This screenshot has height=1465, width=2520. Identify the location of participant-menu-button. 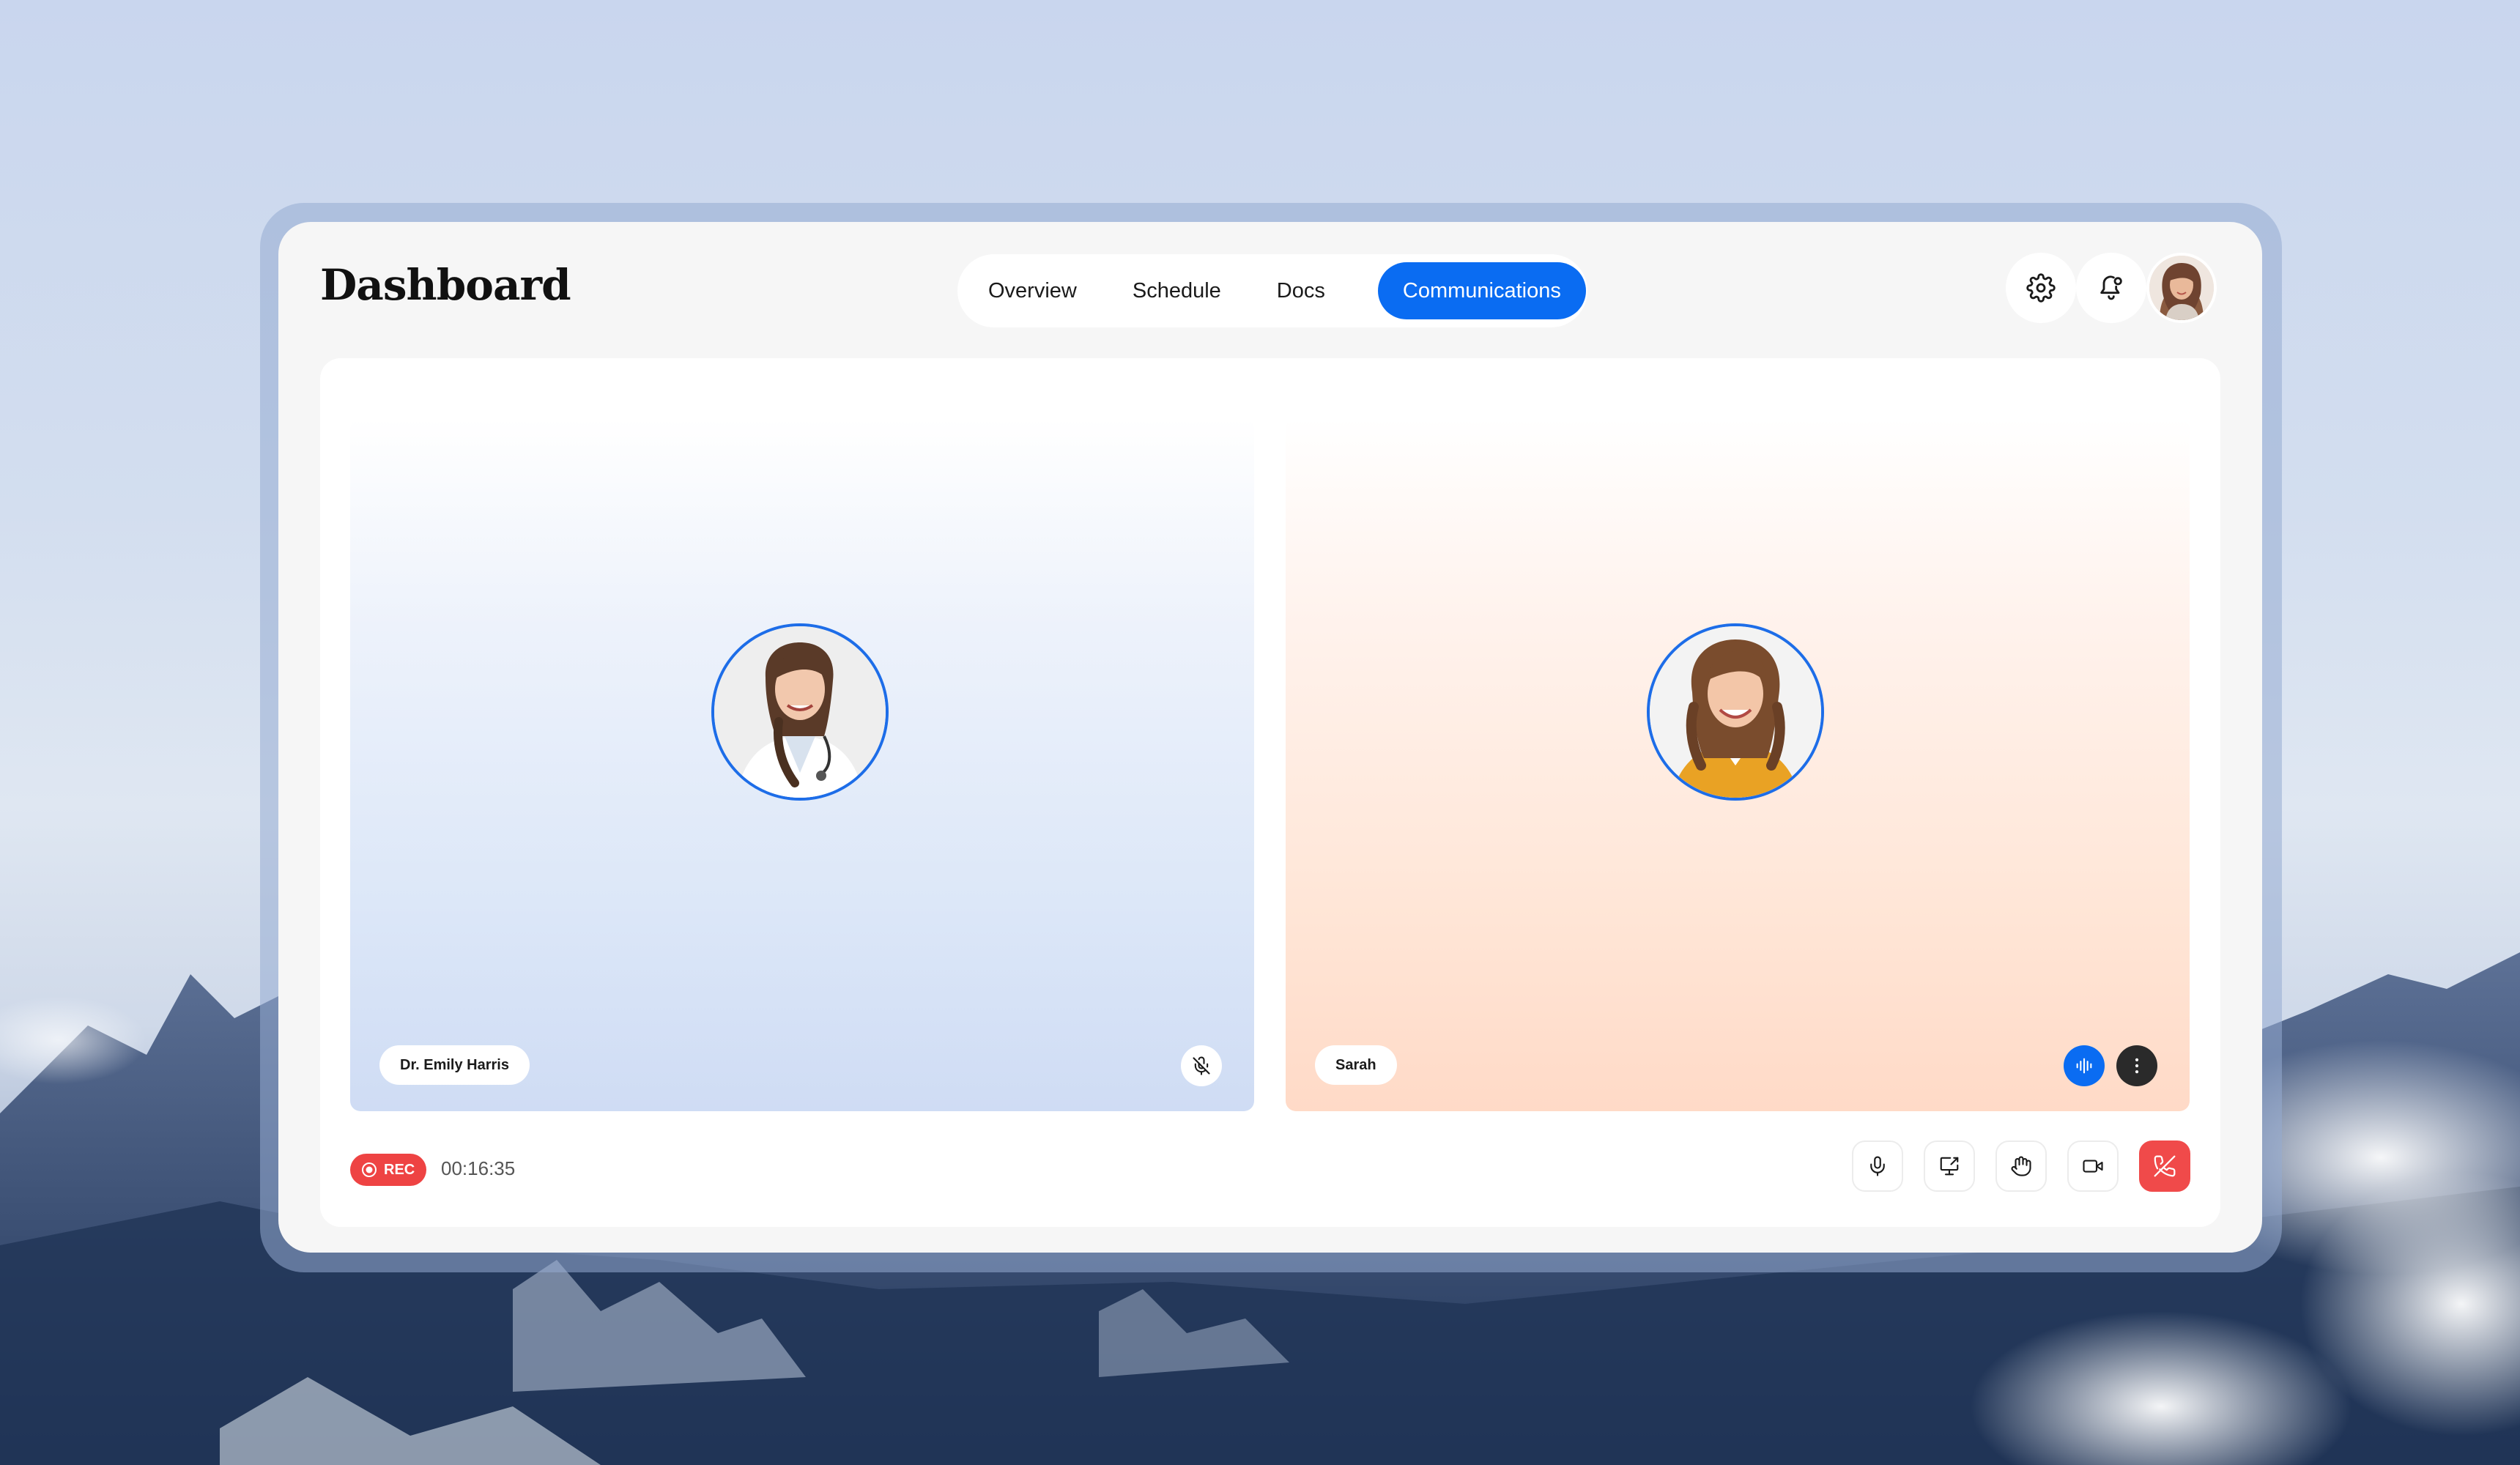
(2136, 1065).